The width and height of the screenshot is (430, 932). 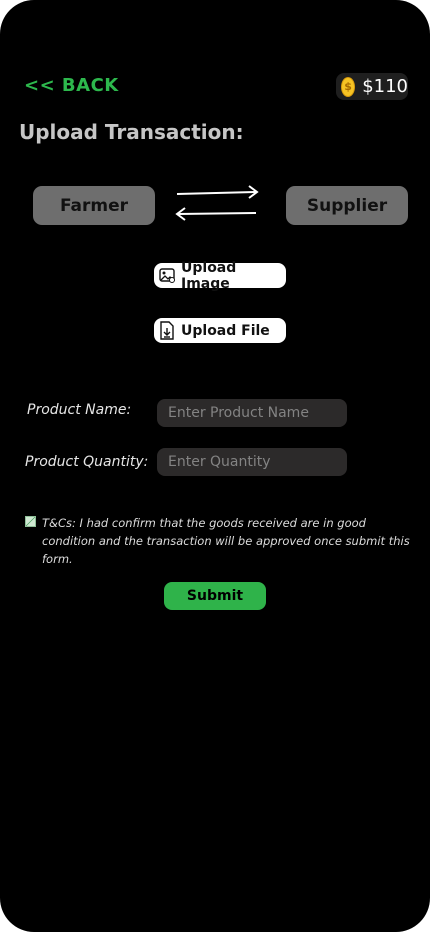 I want to click on upload-file-button: Upload File, so click(x=220, y=330).